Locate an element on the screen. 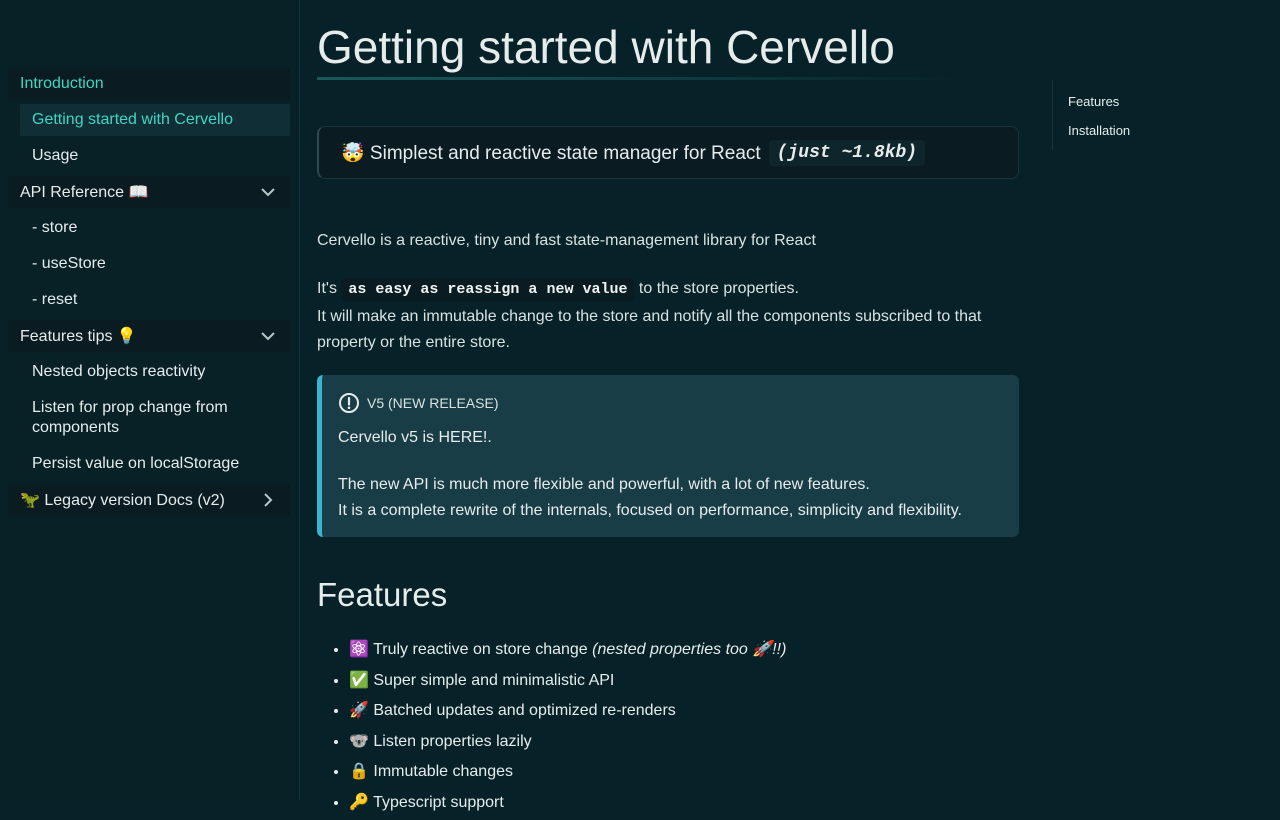  sidebar-item-label: Getting started with Cervello is located at coordinates (132, 119).